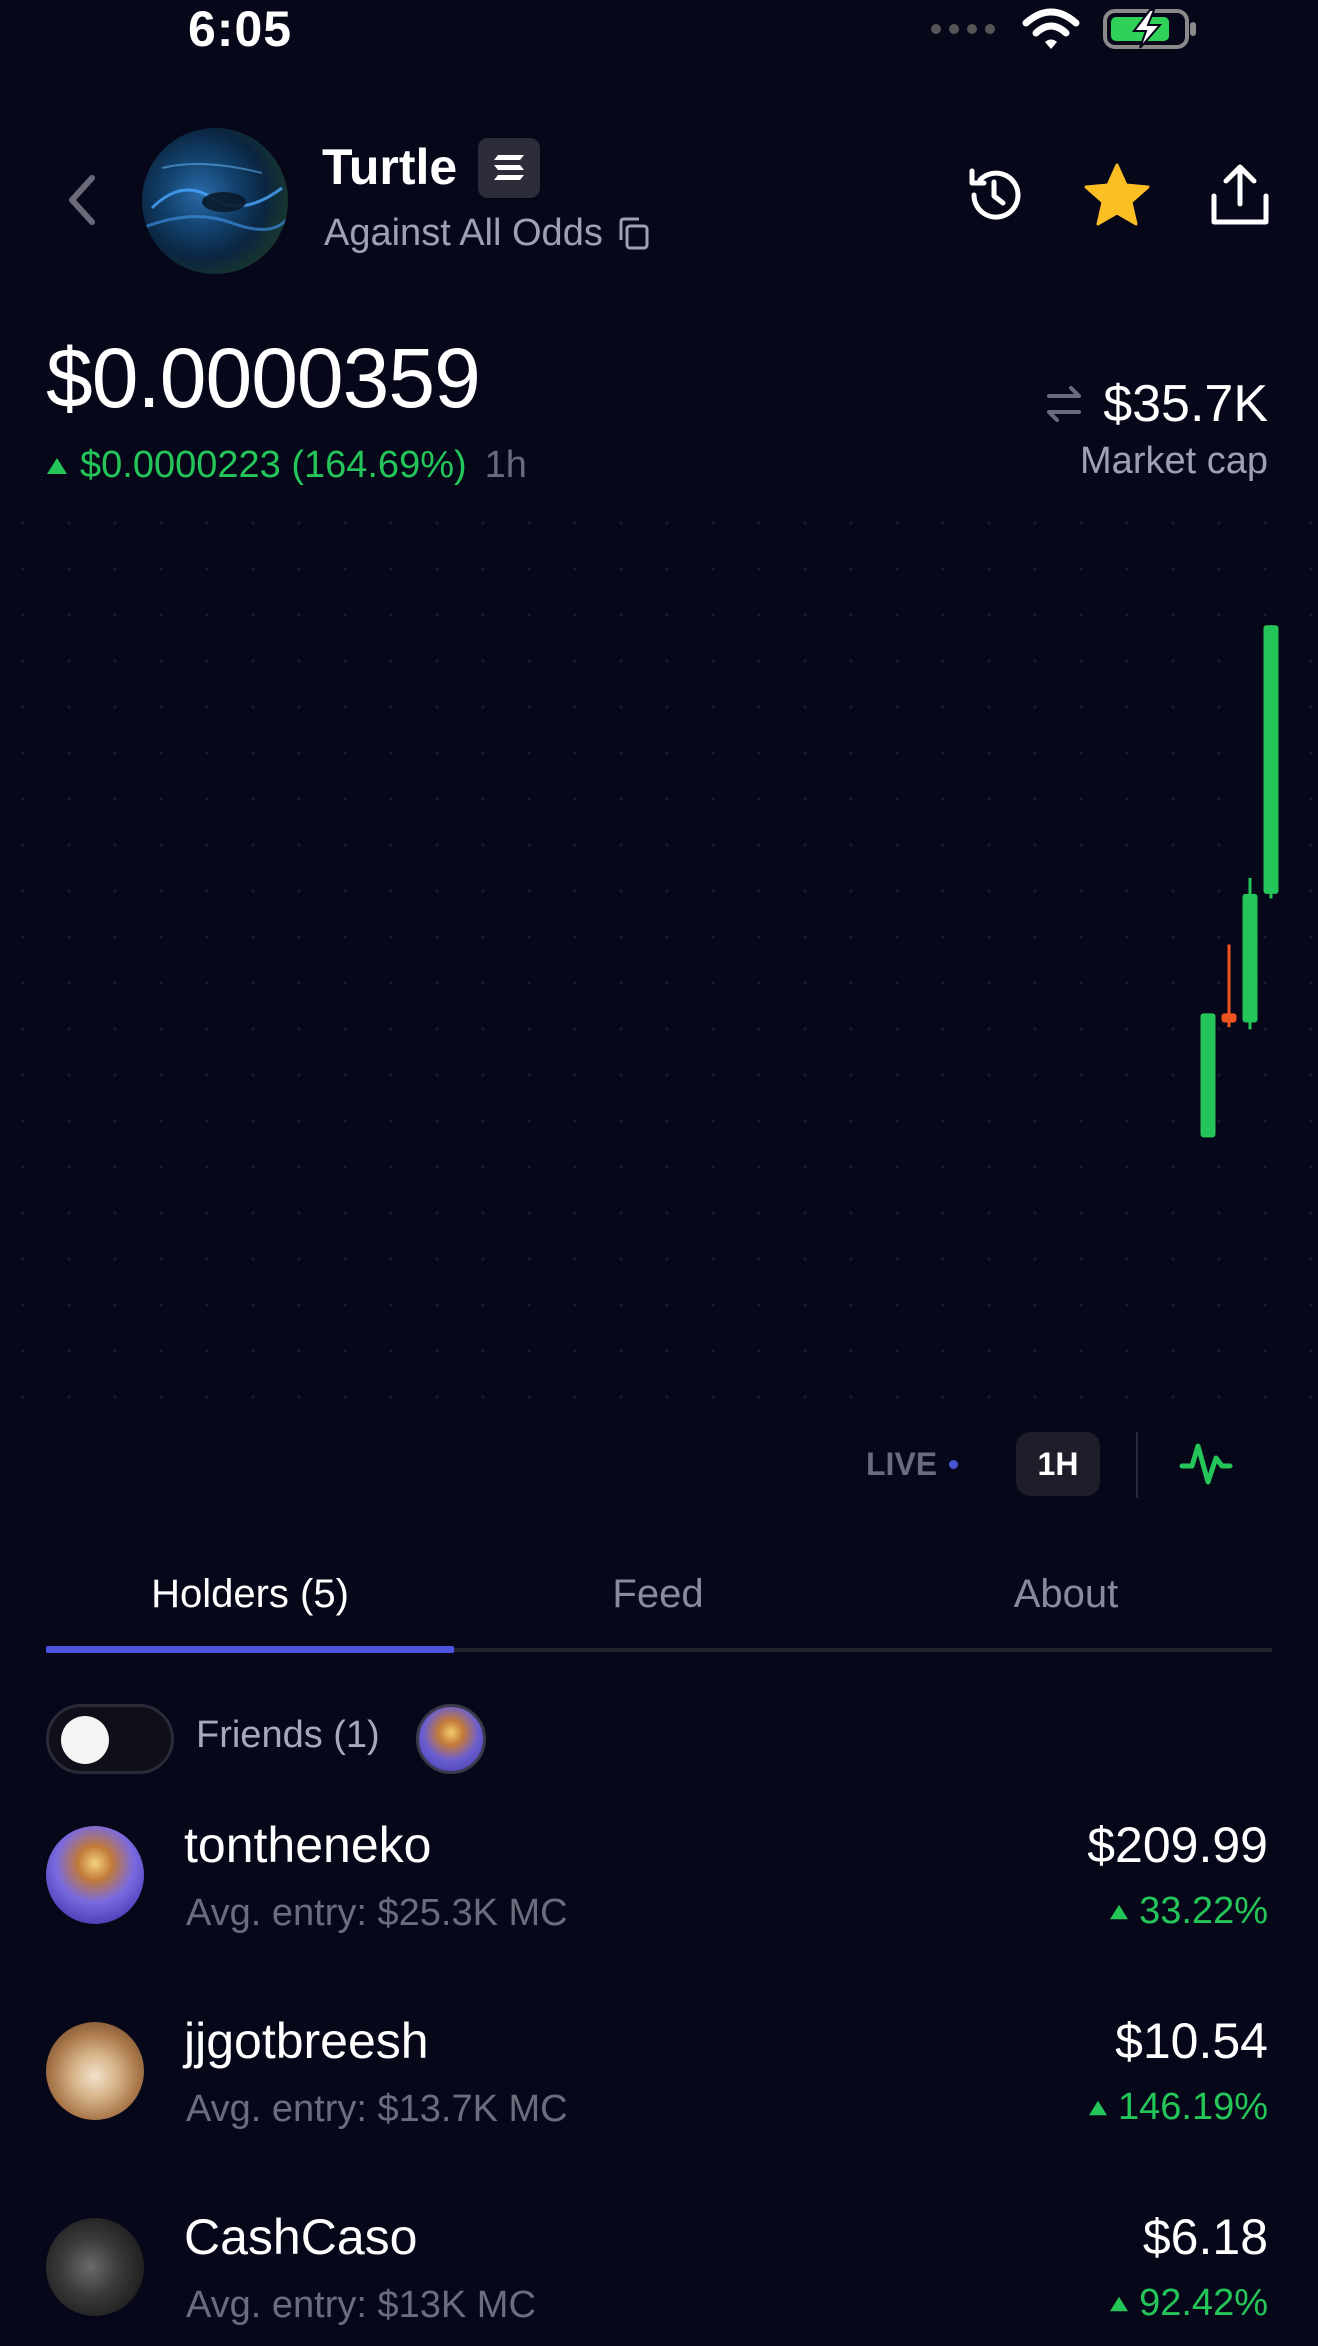  I want to click on friends-toggle, so click(110, 1739).